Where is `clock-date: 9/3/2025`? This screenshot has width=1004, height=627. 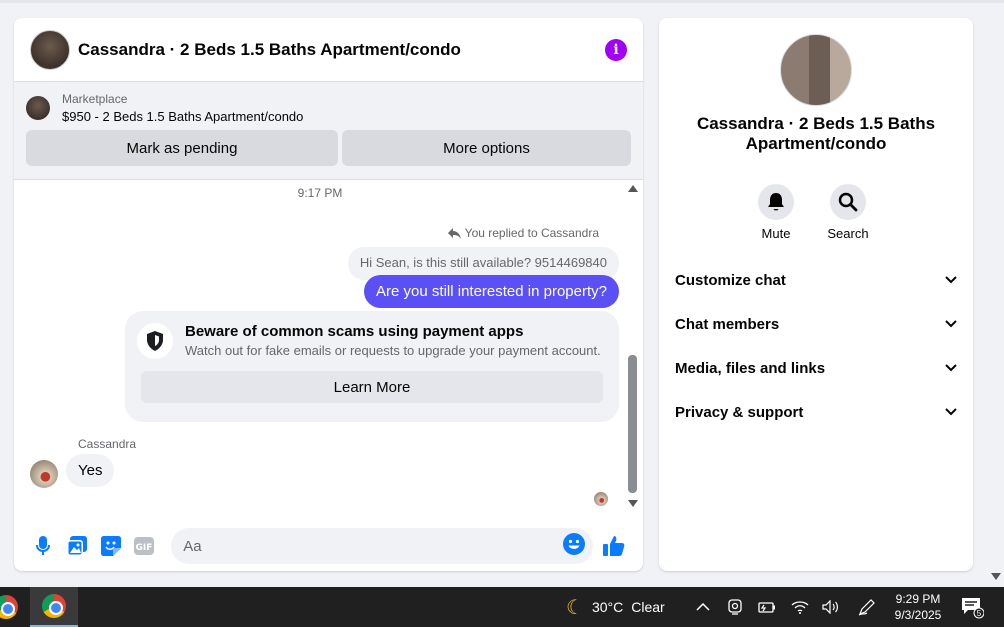 clock-date: 9/3/2025 is located at coordinates (918, 615).